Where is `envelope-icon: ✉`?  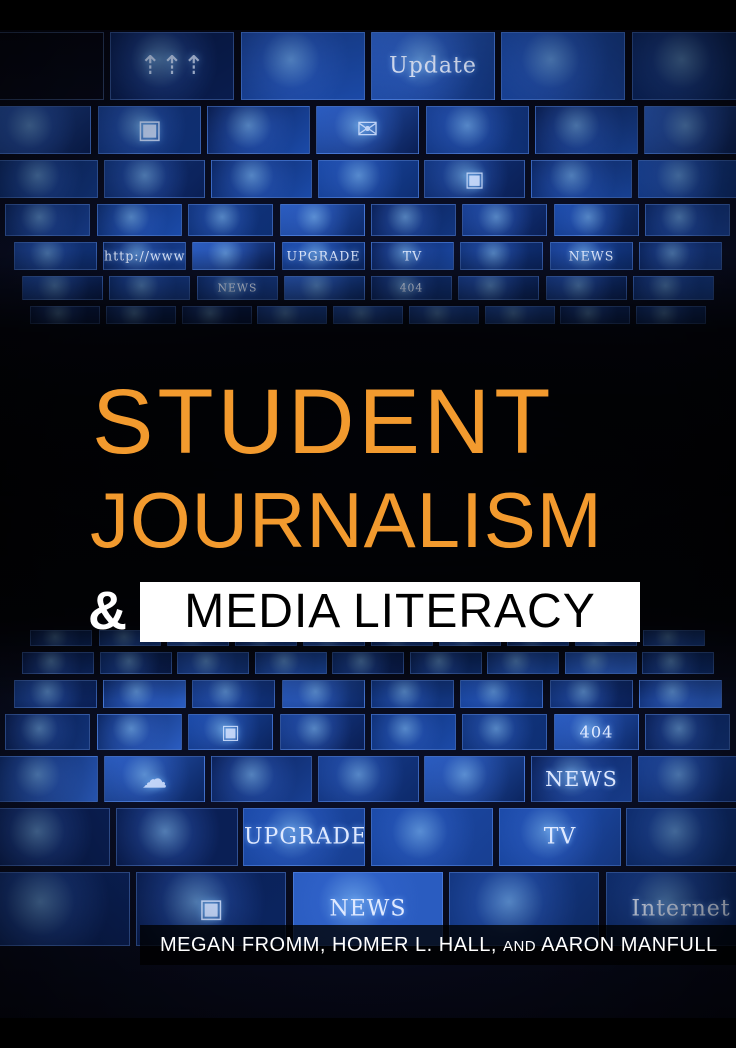
envelope-icon: ✉ is located at coordinates (367, 130).